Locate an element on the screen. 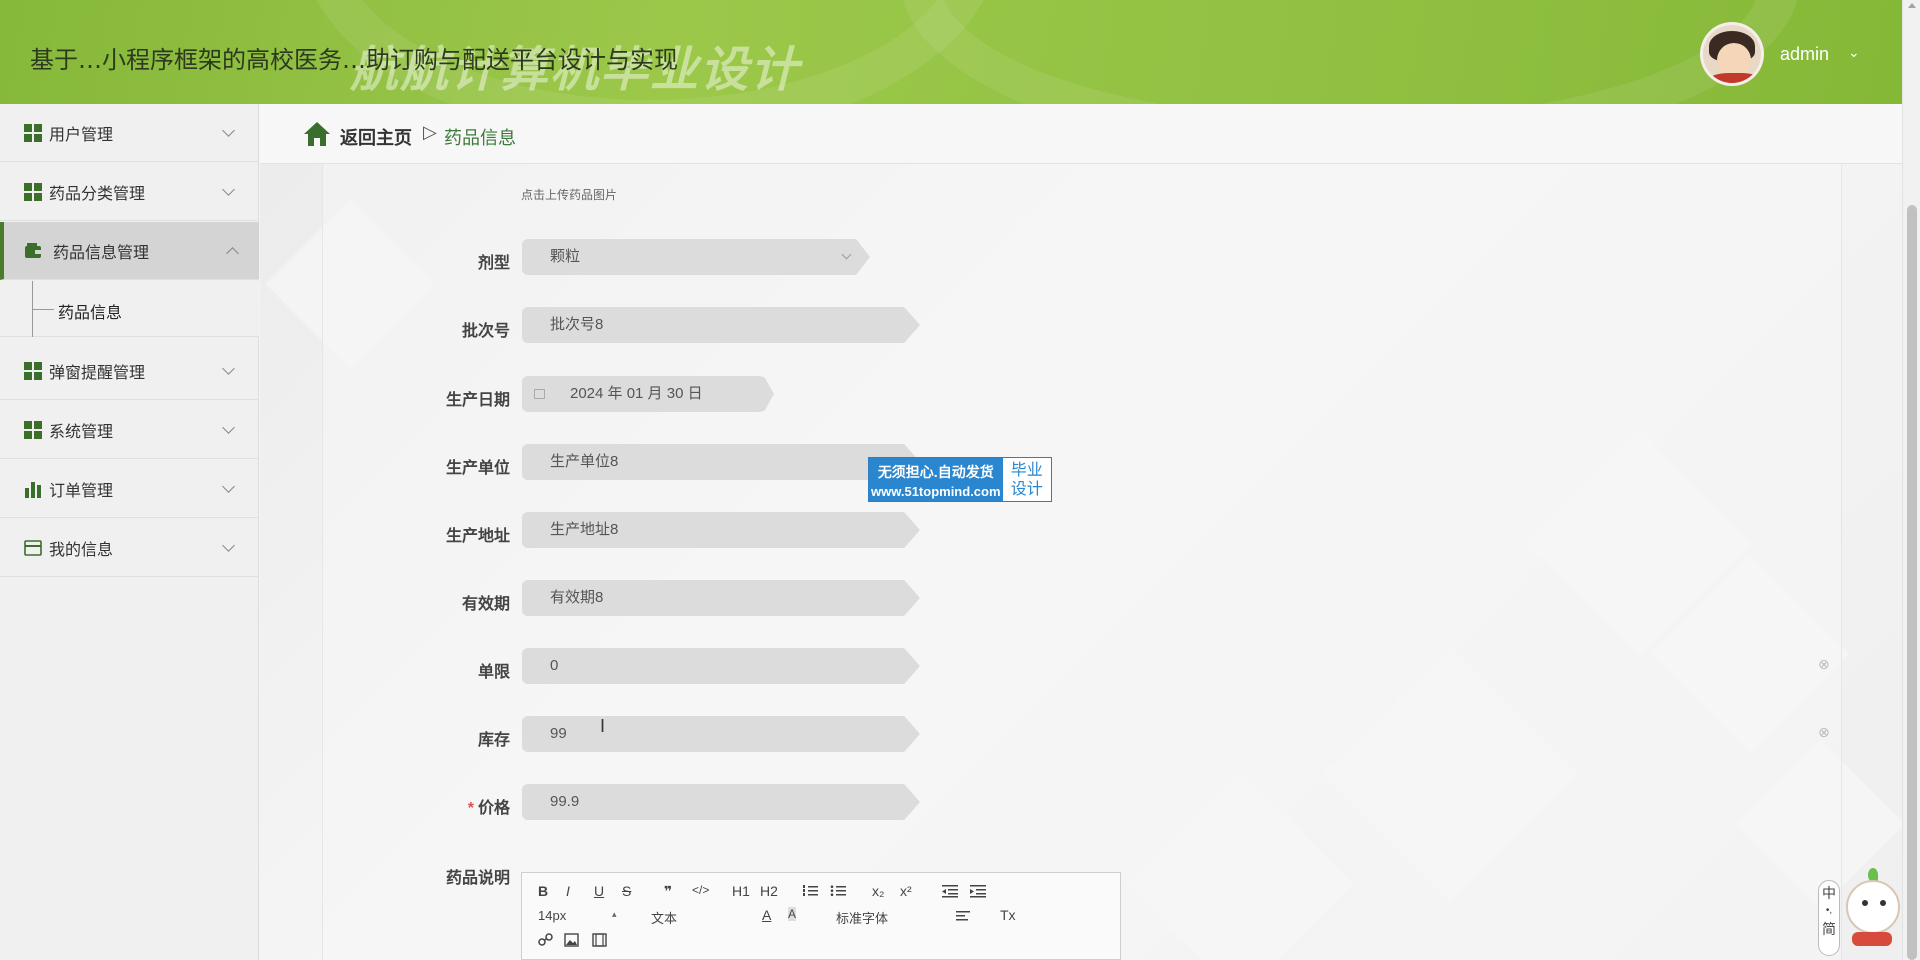 The image size is (1920, 960). font-color-icon: A is located at coordinates (766, 915).